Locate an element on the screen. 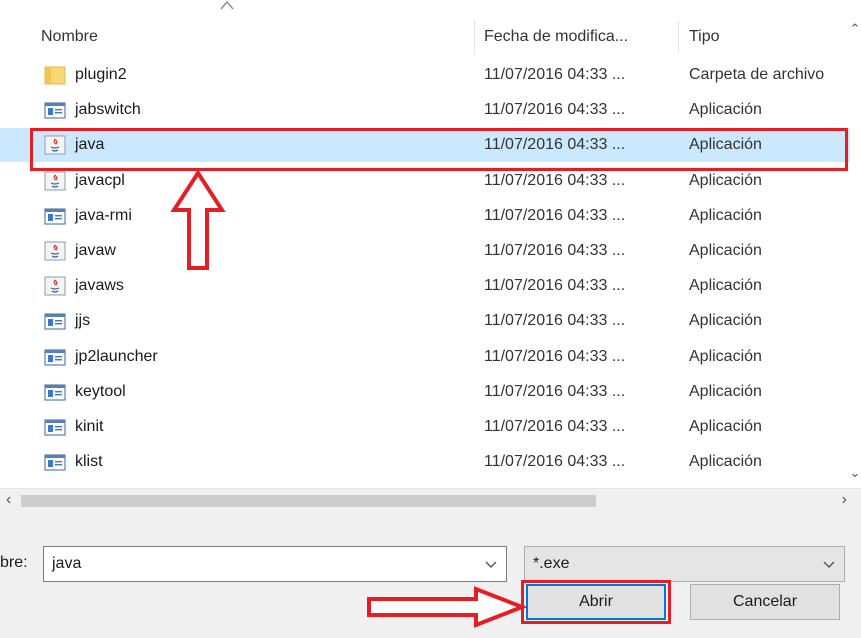 The width and height of the screenshot is (861, 638). file-row: javaws 11/07/2016 04:33 ... Aplicación is located at coordinates (425, 286).